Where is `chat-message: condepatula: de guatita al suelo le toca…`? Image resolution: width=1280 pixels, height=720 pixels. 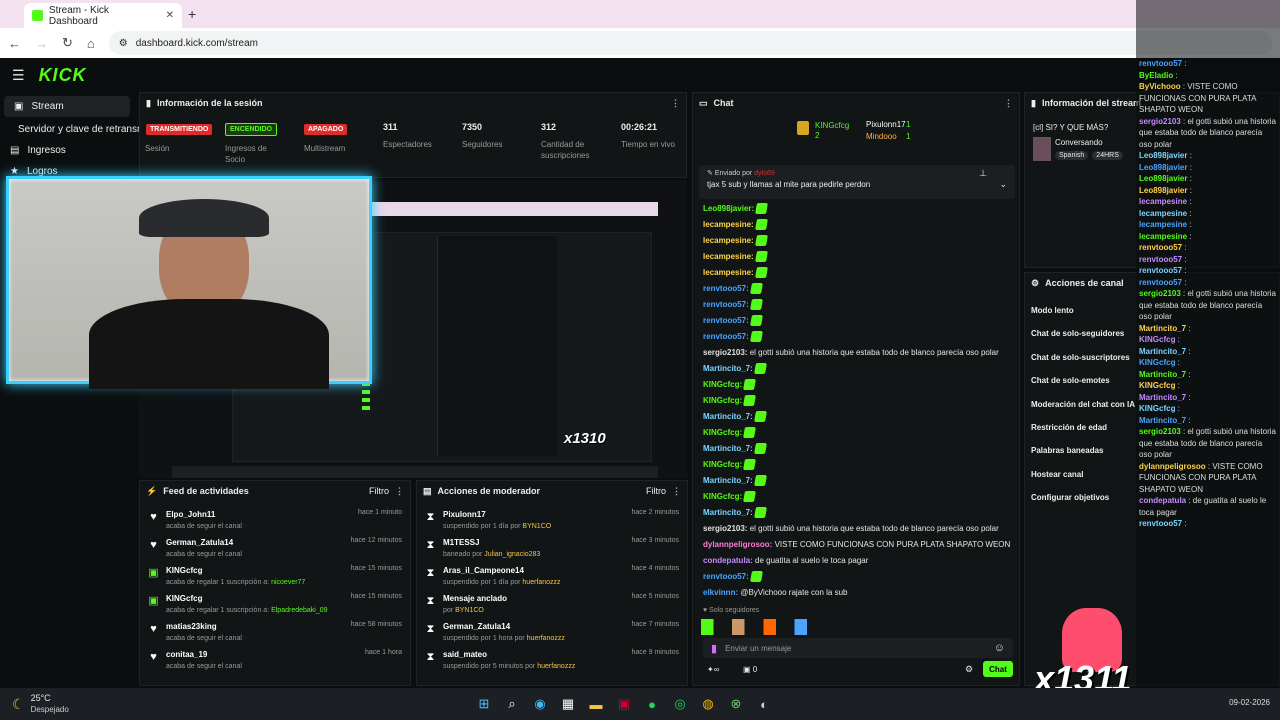 chat-message: condepatula: de guatita al suelo le toca… is located at coordinates (856, 561).